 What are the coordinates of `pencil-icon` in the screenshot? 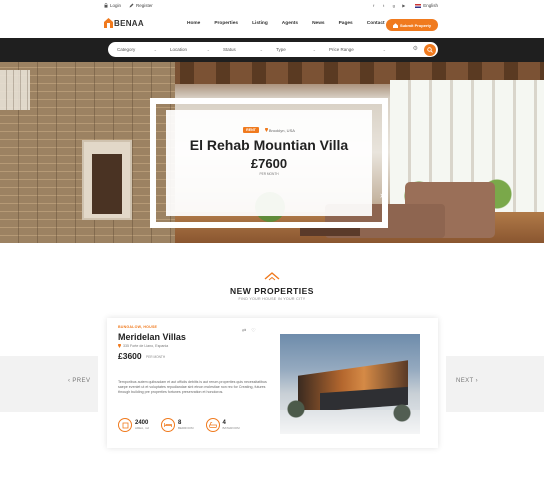 It's located at (131, 5).